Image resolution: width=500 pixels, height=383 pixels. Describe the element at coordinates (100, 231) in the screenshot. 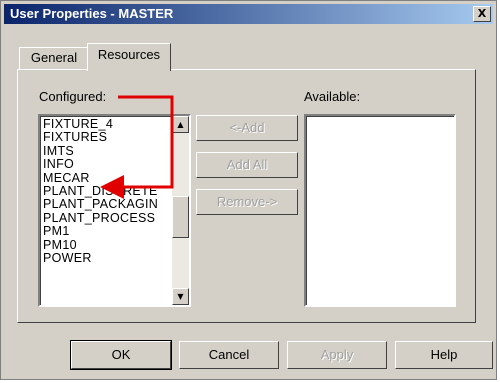

I see `configured-list-item: PM1` at that location.